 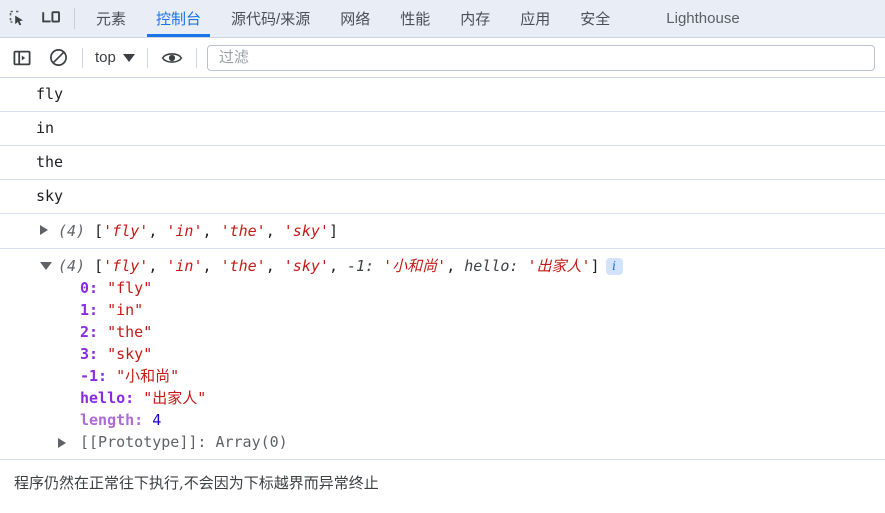 What do you see at coordinates (130, 354) in the screenshot?
I see `property-value: "sky"` at bounding box center [130, 354].